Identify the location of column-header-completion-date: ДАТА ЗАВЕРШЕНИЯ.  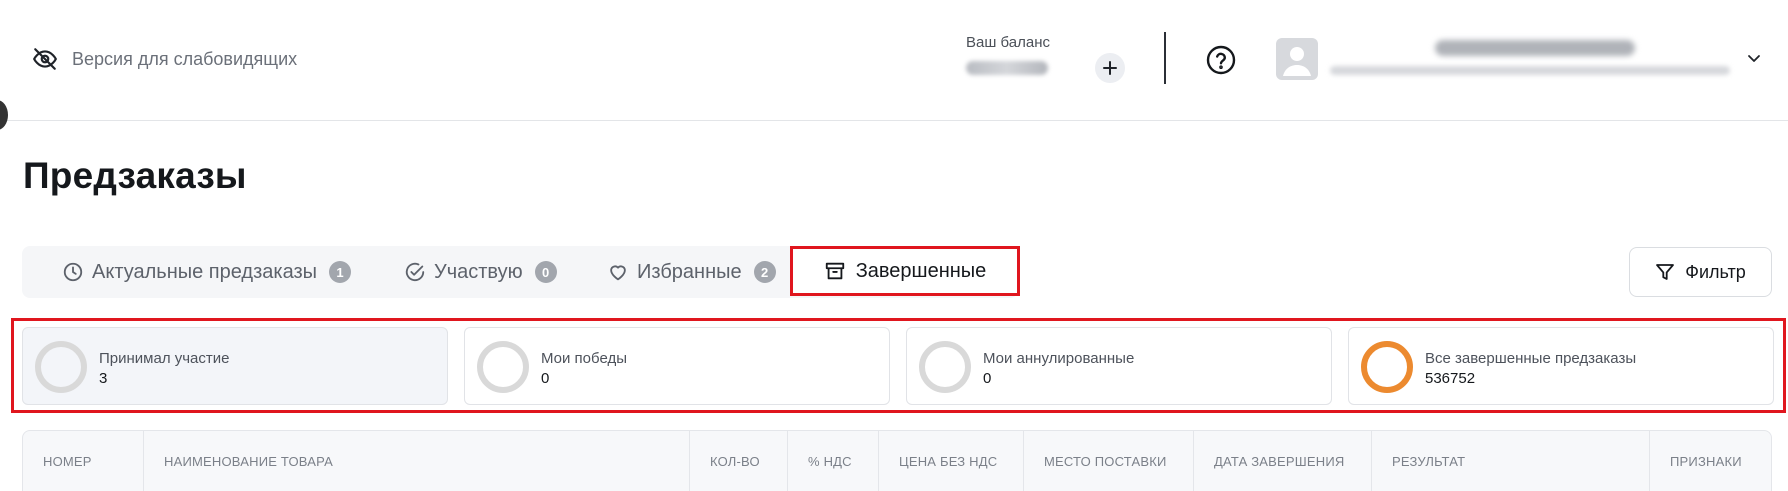
(1283, 461).